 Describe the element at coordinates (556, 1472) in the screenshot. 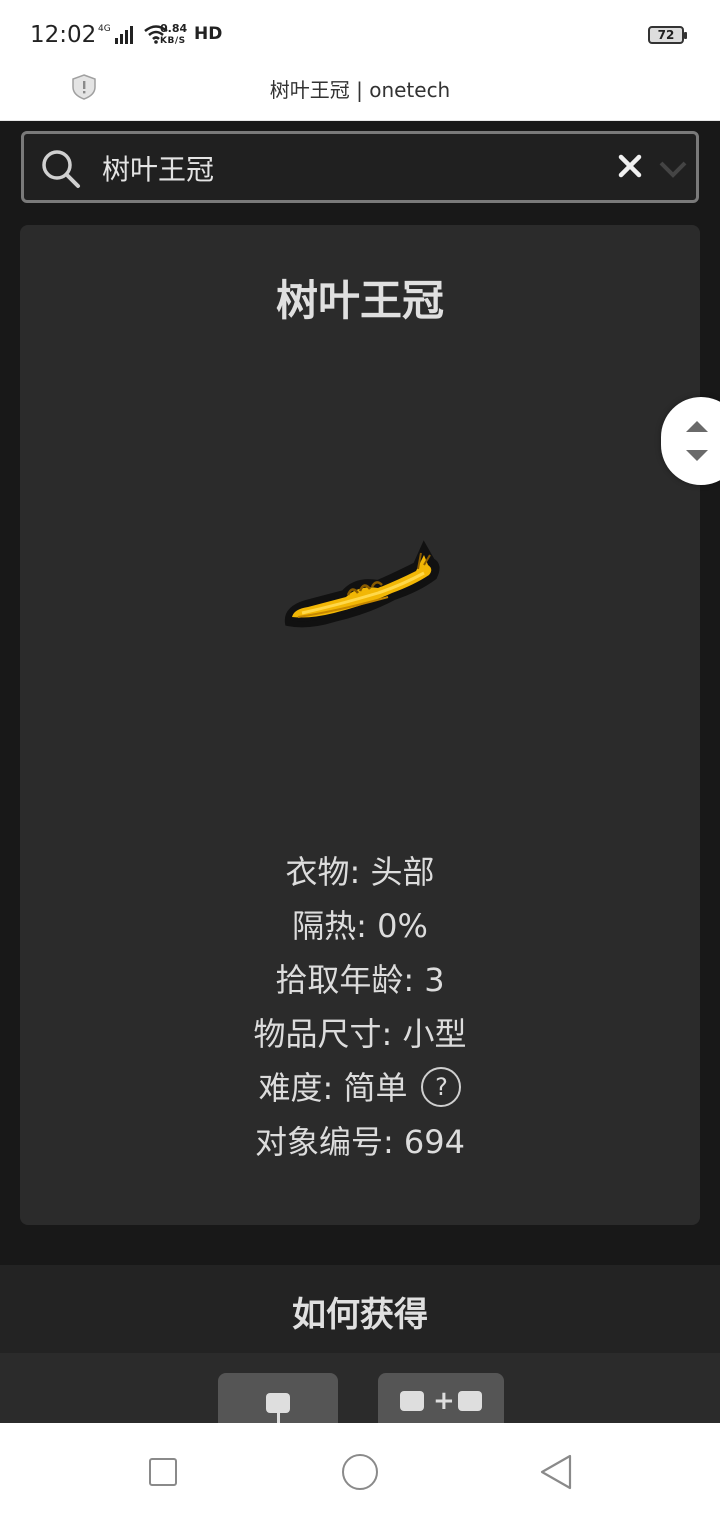

I see `back-icon` at that location.